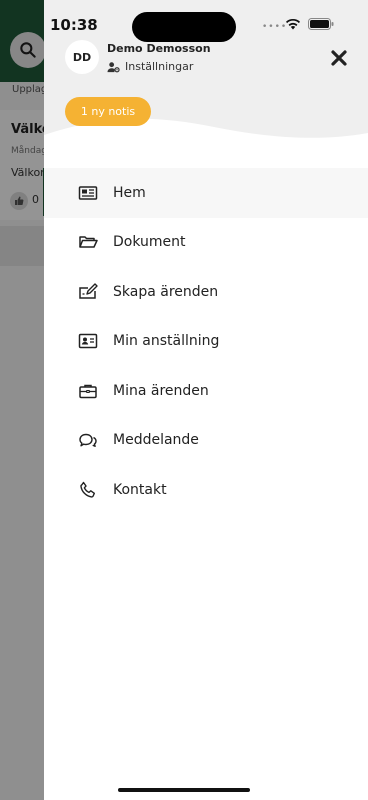 The width and height of the screenshot is (368, 800). I want to click on notification-badge: 1 ny notis, so click(108, 111).